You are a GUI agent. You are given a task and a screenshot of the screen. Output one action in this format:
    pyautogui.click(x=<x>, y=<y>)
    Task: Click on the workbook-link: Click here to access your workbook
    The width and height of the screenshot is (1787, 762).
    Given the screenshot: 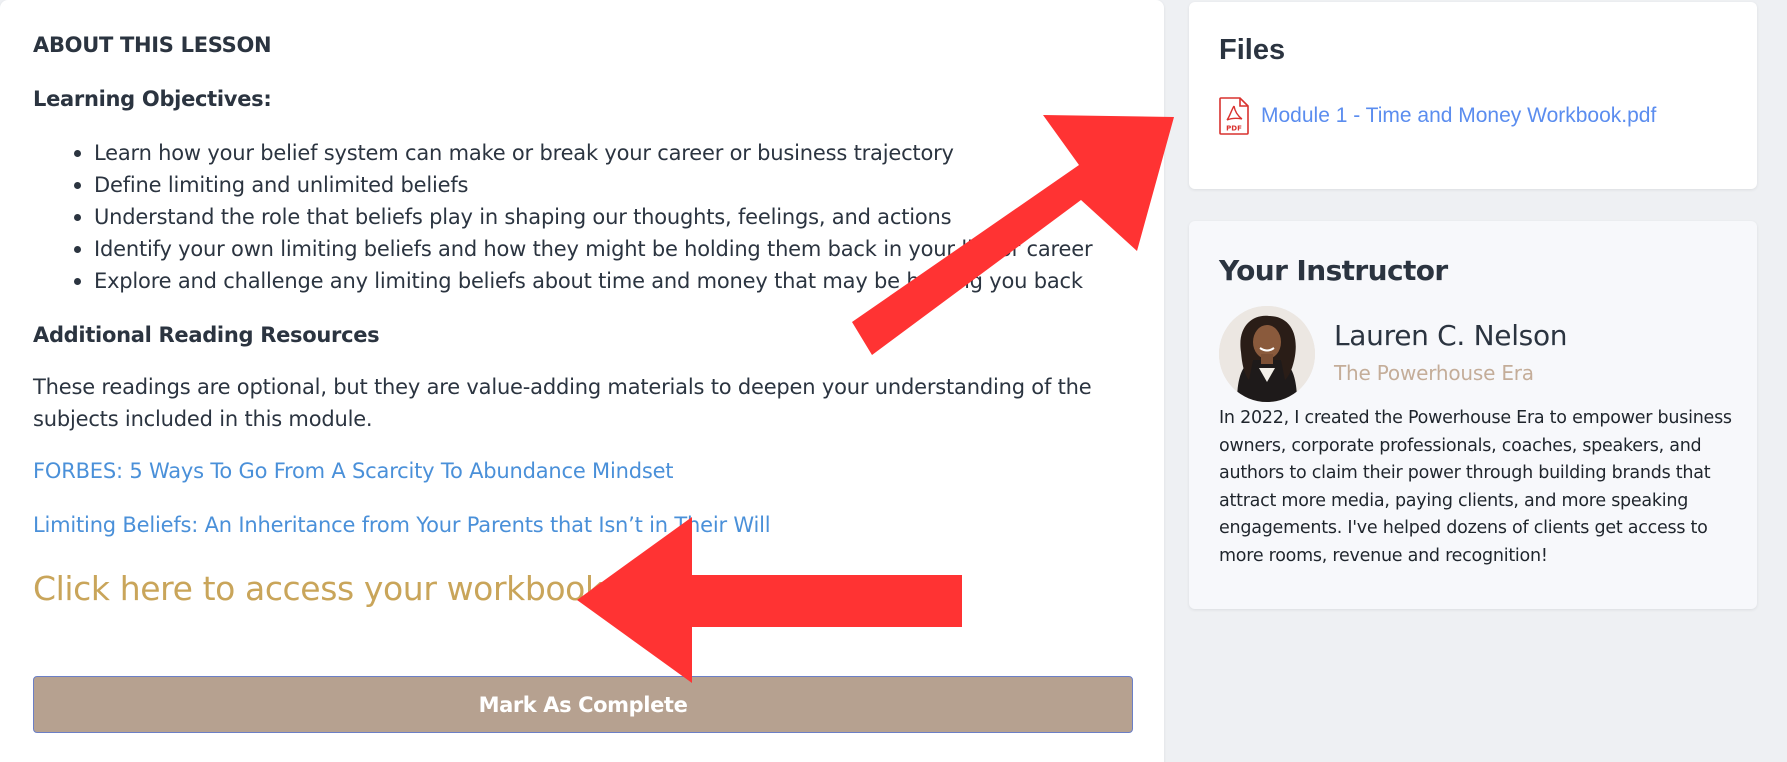 What is the action you would take?
    pyautogui.click(x=318, y=588)
    